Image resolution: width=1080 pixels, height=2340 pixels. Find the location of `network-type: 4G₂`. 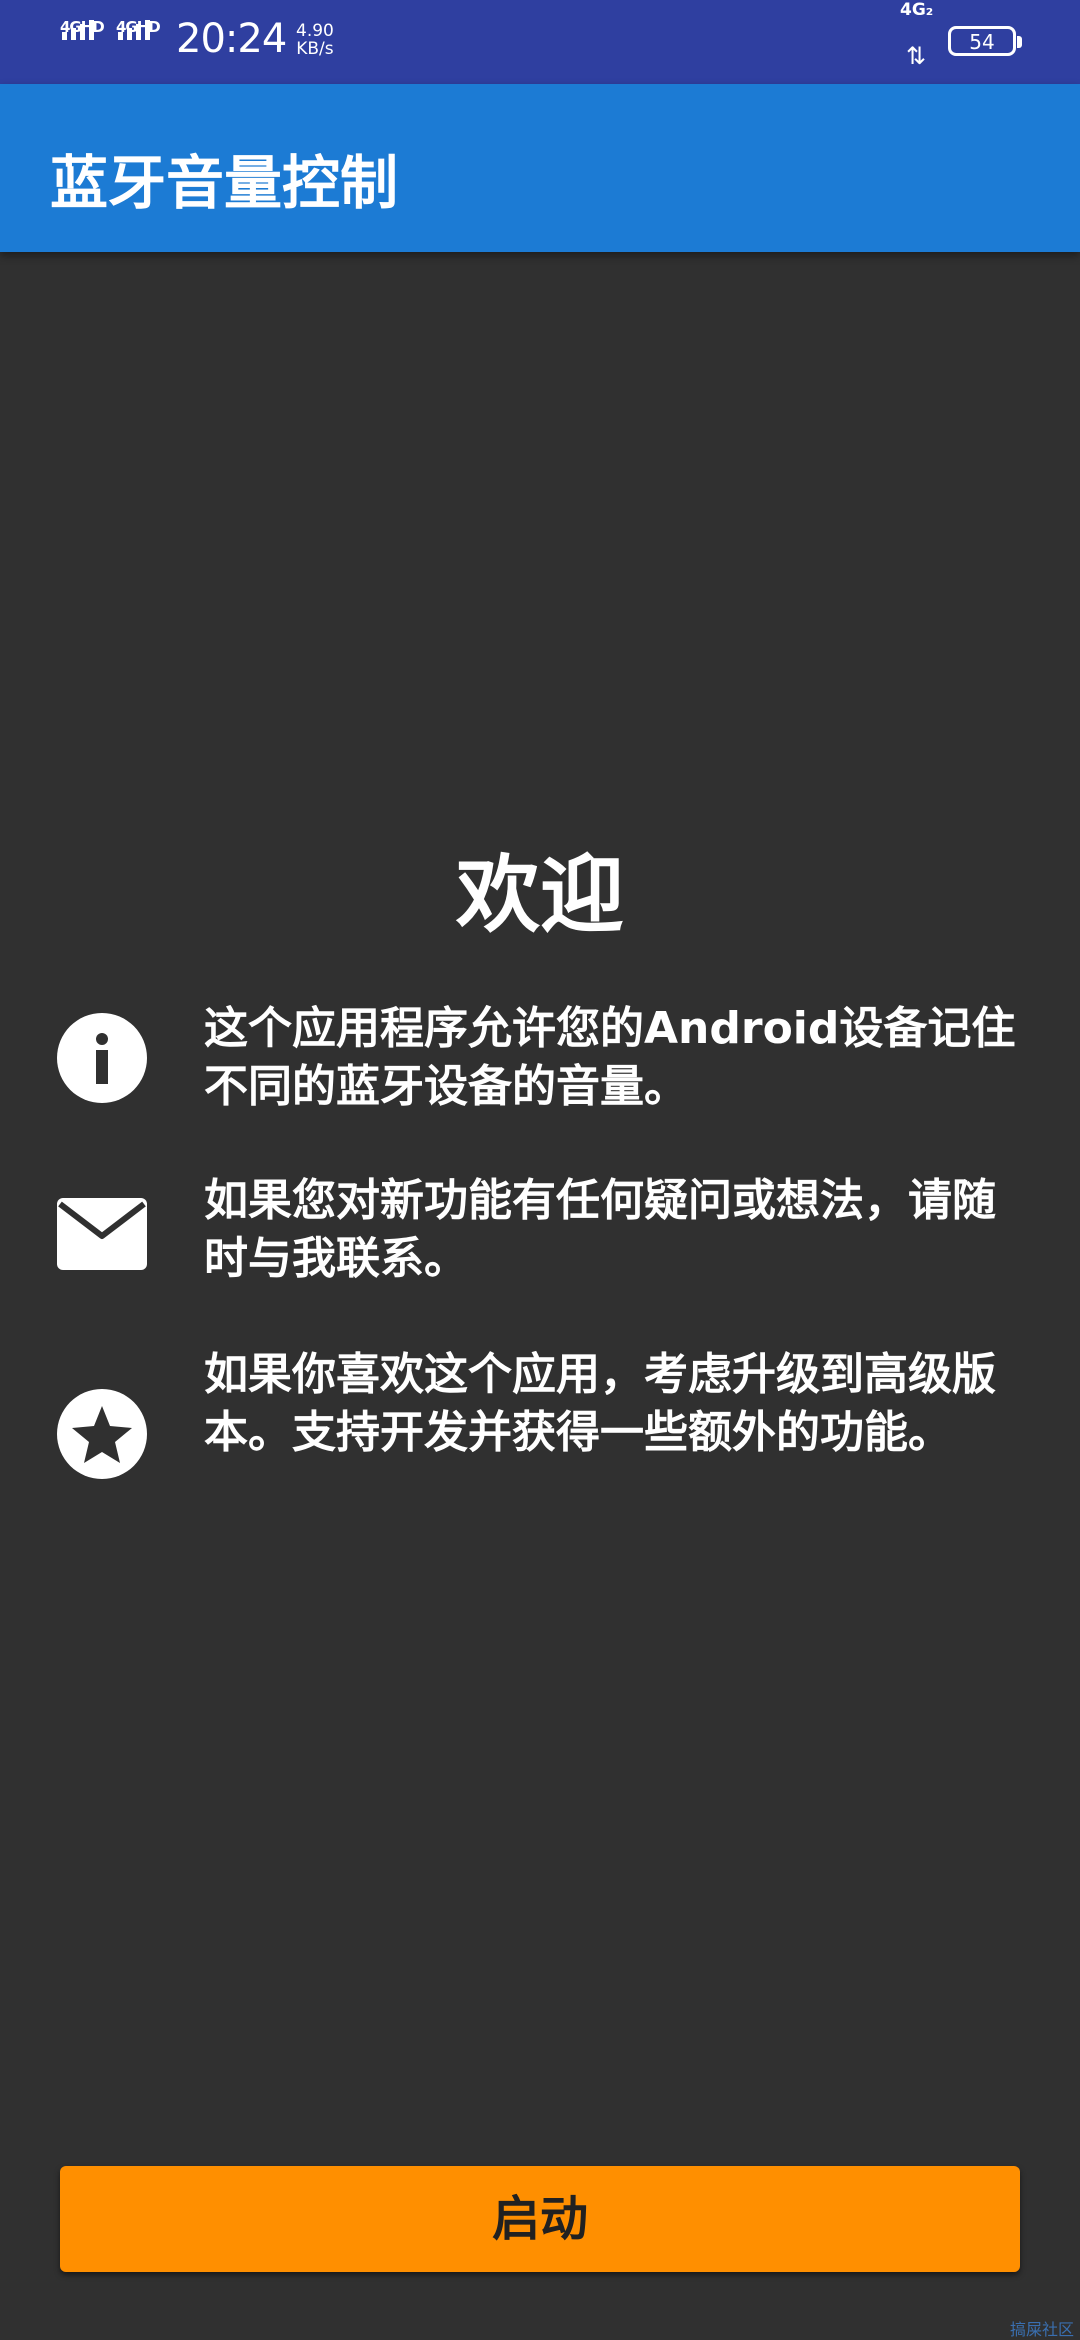

network-type: 4G₂ is located at coordinates (917, 10).